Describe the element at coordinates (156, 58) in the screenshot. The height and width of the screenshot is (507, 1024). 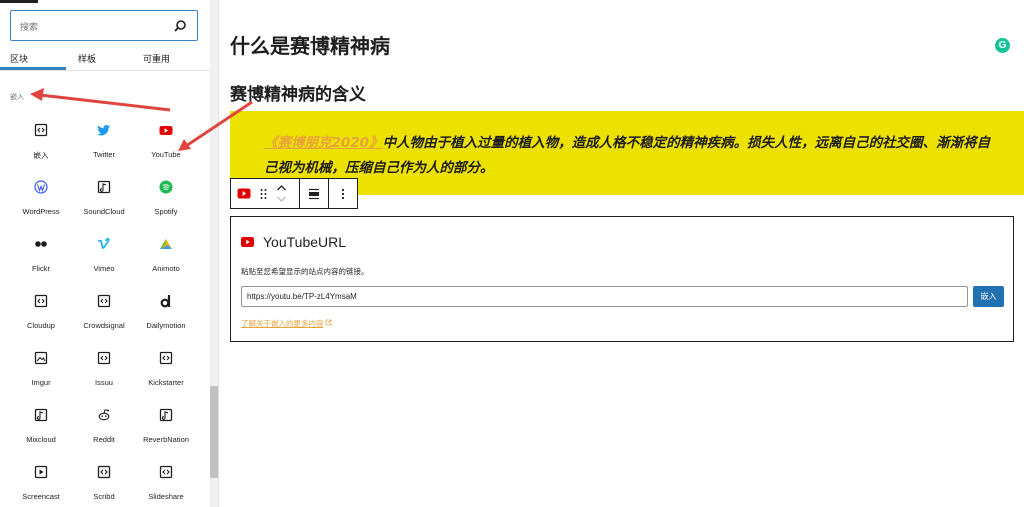
I see `tab-reusable: 可重用` at that location.